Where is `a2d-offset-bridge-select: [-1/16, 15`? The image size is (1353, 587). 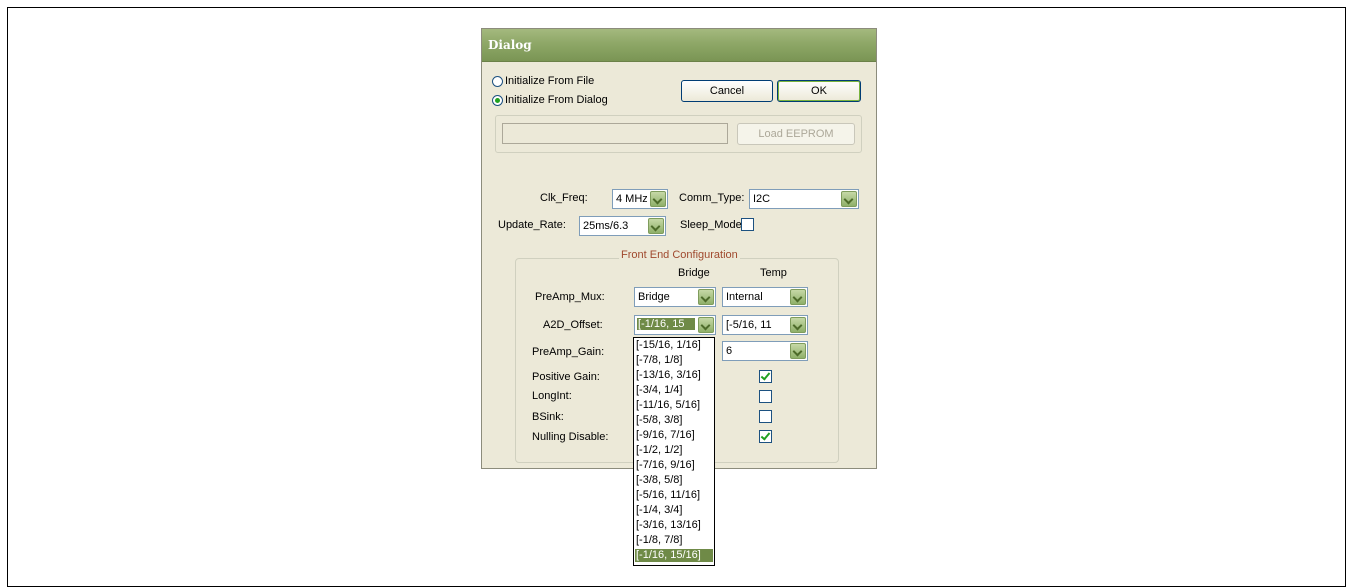 a2d-offset-bridge-select: [-1/16, 15 is located at coordinates (675, 325).